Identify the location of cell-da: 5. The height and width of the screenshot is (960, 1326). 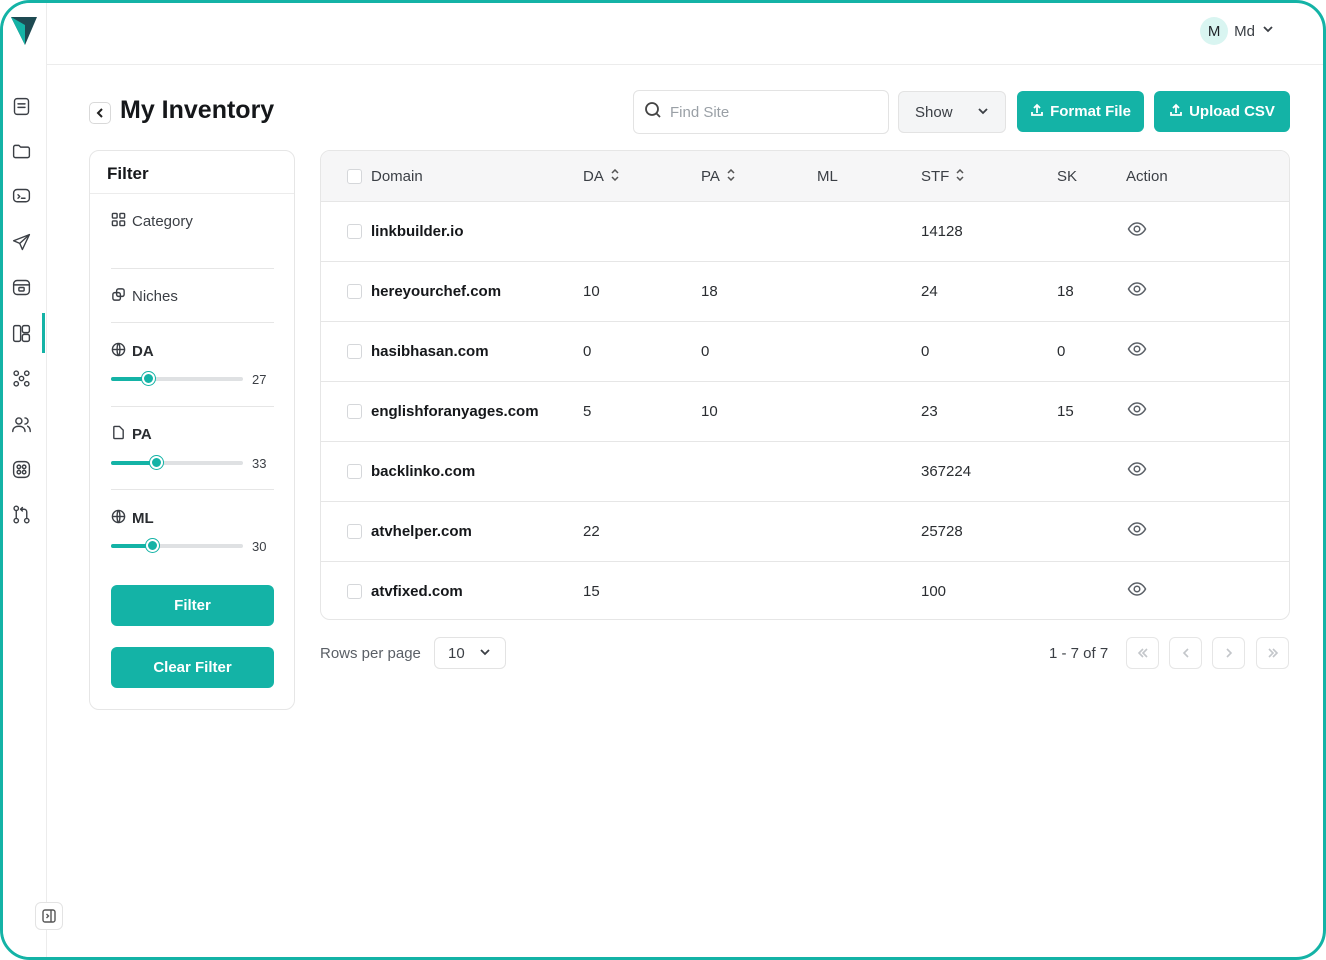
(587, 411).